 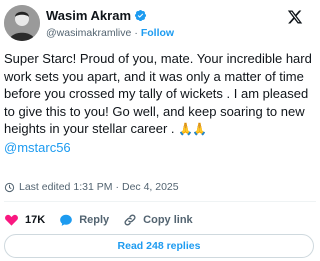 I want to click on link-icon, so click(x=130, y=220).